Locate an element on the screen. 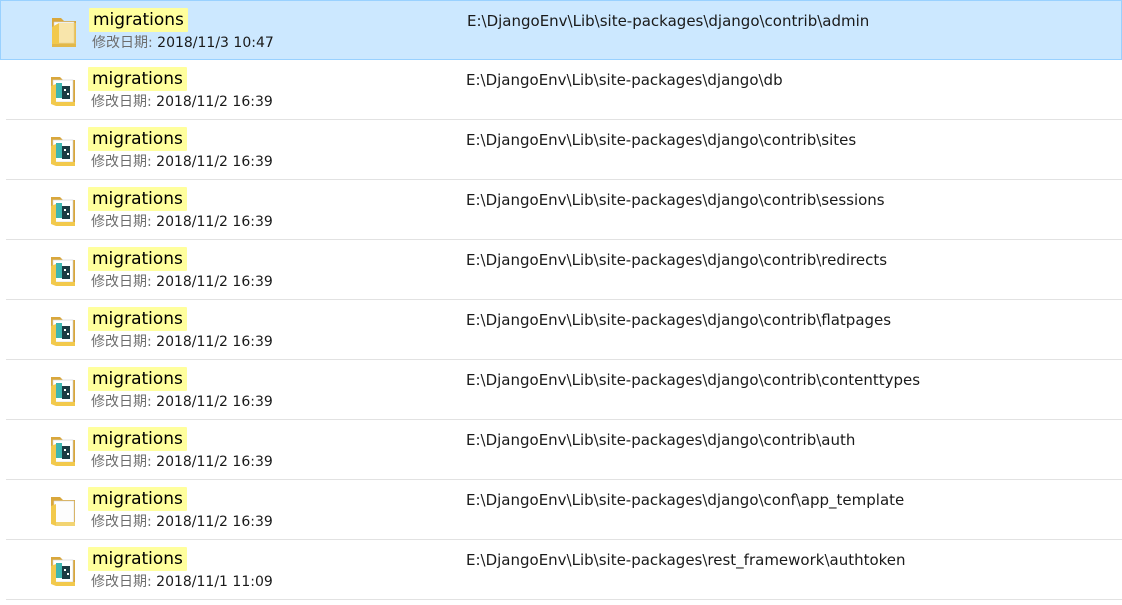 The image size is (1122, 605). result-path: E:\DjangoEnv\Lib\site-packages\django\db is located at coordinates (624, 80).